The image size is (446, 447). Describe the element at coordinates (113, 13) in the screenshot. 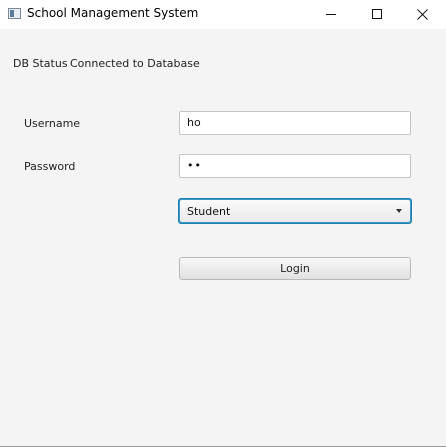

I see `window-title: School Management System` at that location.